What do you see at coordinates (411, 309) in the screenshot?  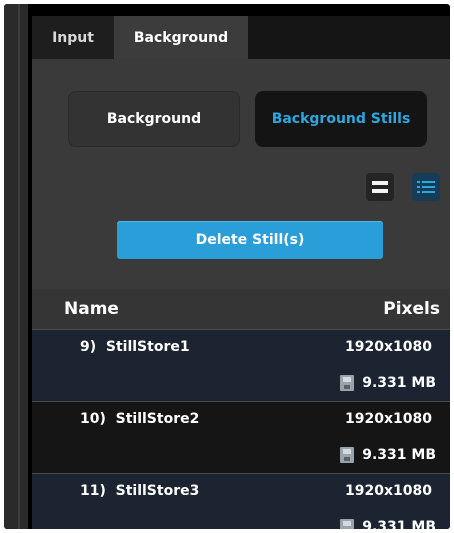 I see `pixels-column-header: Pixels` at bounding box center [411, 309].